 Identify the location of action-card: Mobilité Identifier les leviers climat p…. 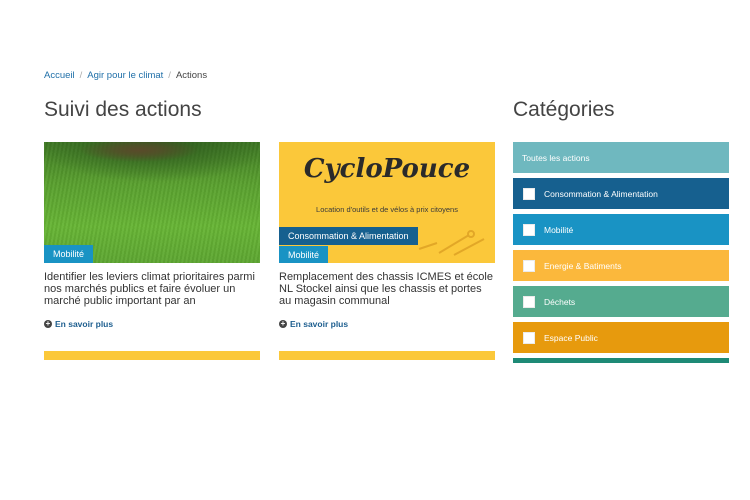
(152, 235).